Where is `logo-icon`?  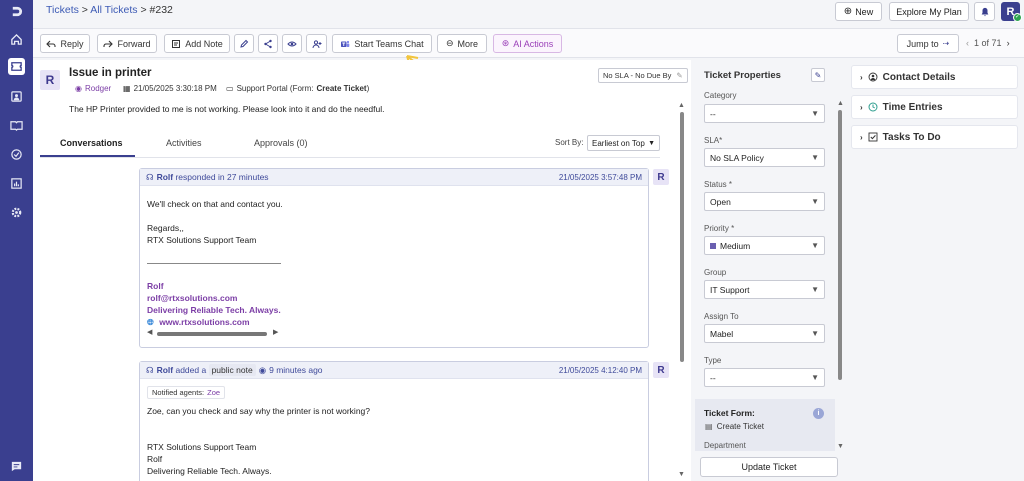
logo-icon is located at coordinates (16, 11).